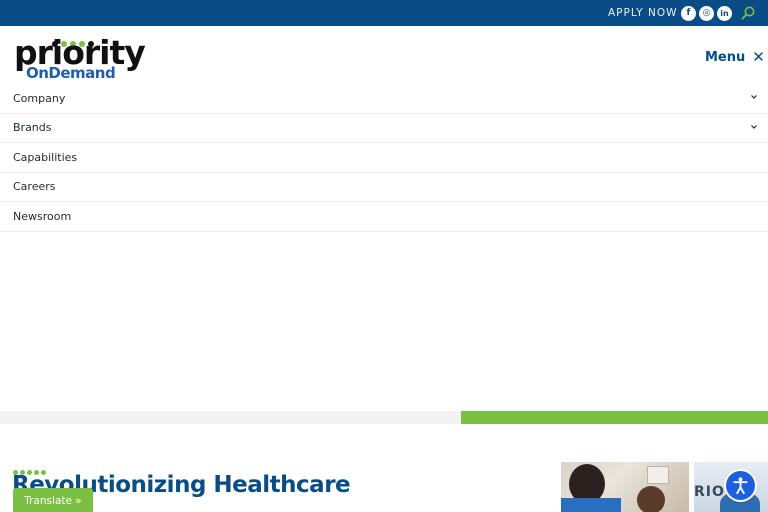 This screenshot has height=512, width=768. Describe the element at coordinates (384, 128) in the screenshot. I see `nav-item-brands: Brands` at that location.